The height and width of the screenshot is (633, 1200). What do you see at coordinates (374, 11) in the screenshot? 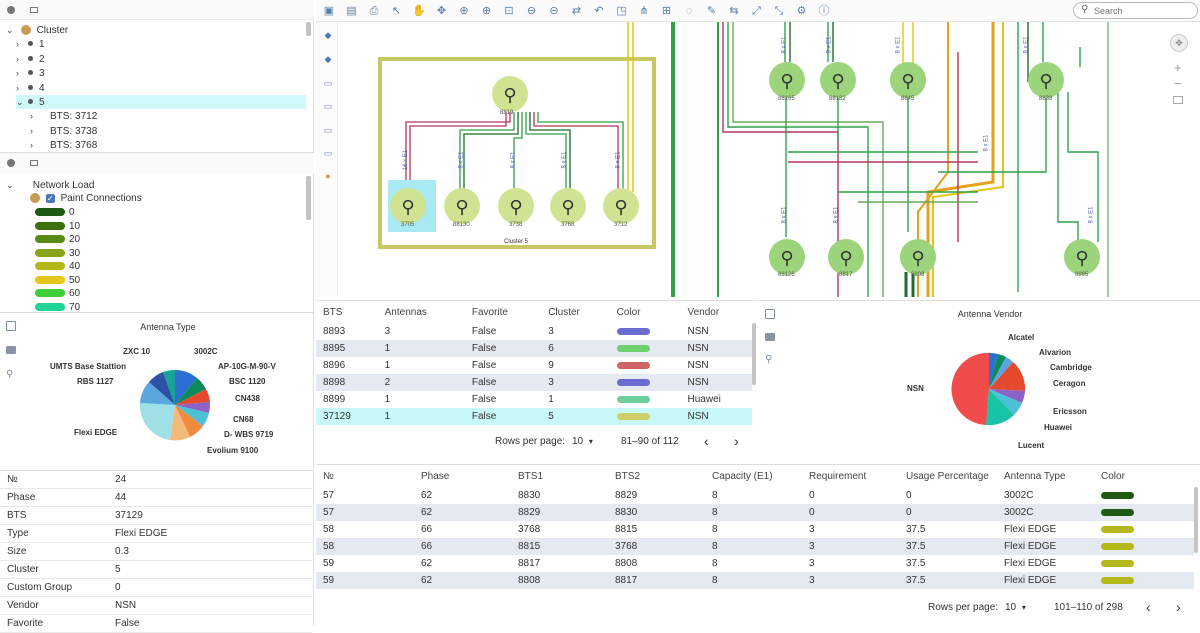
I see `print-icon: ⎙` at bounding box center [374, 11].